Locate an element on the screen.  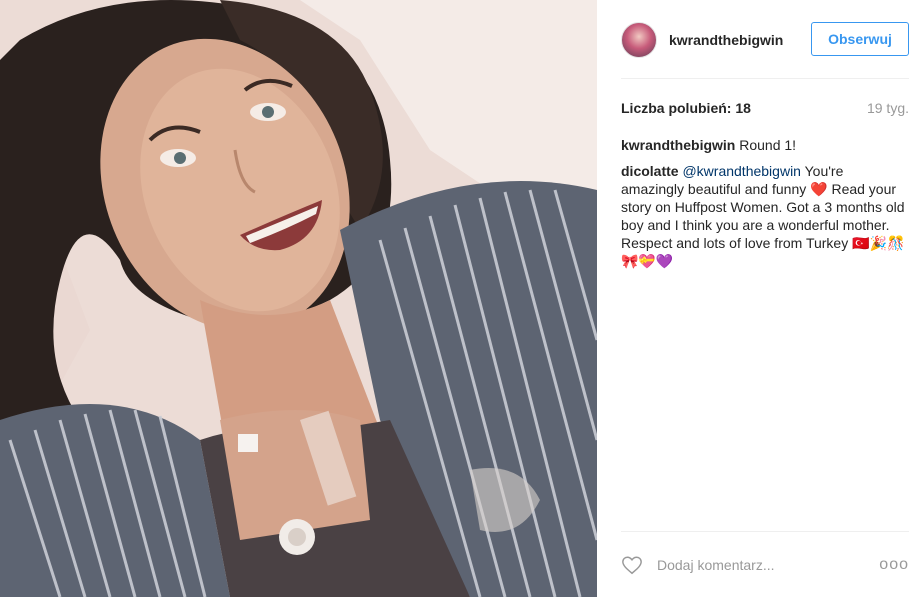
post-time: 19 tyg. is located at coordinates (888, 108).